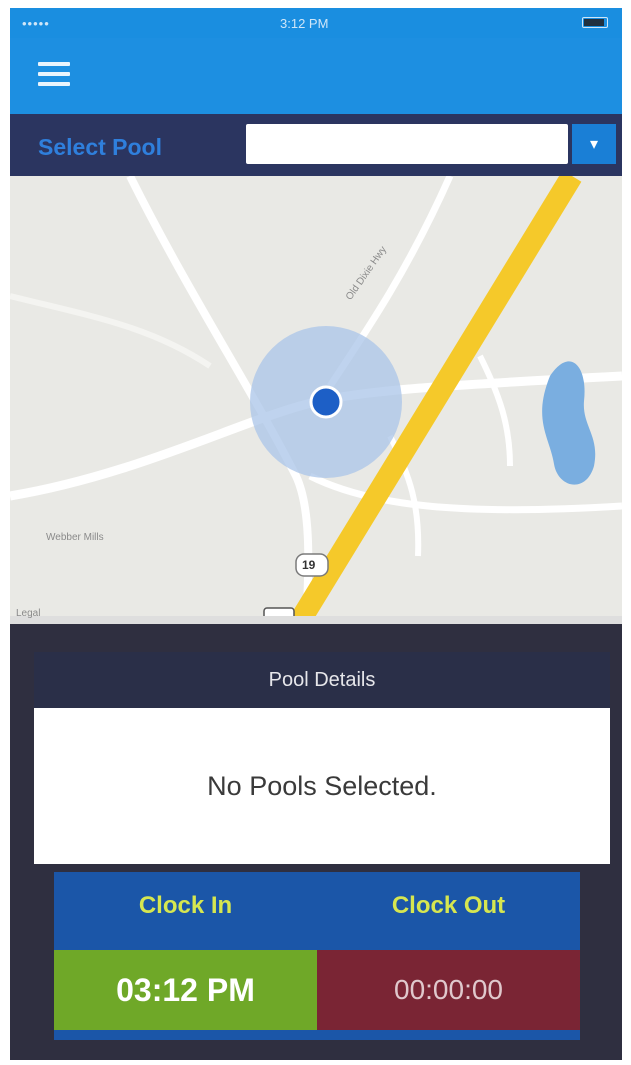  What do you see at coordinates (326, 402) in the screenshot?
I see `current-location-dot` at bounding box center [326, 402].